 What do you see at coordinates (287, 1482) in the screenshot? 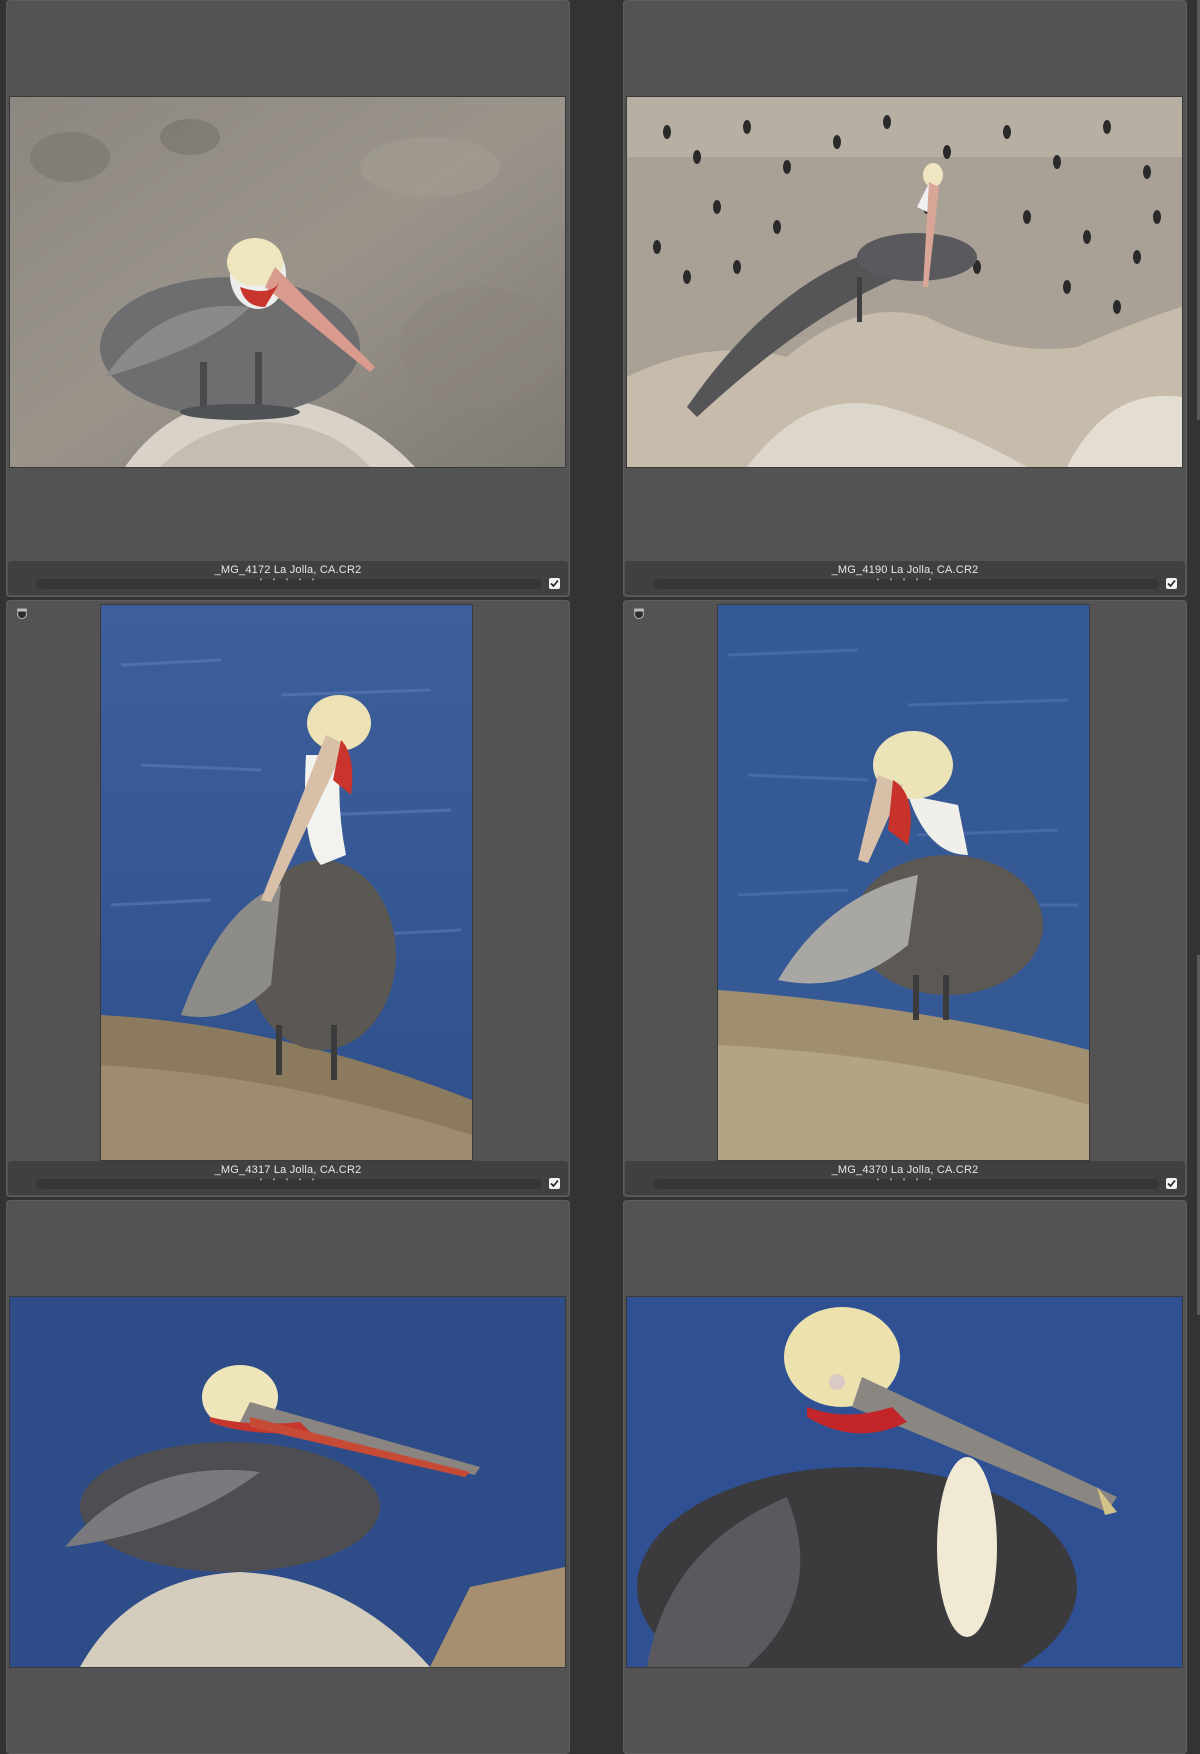
I see `photo-pelican-resting-rock-blue` at bounding box center [287, 1482].